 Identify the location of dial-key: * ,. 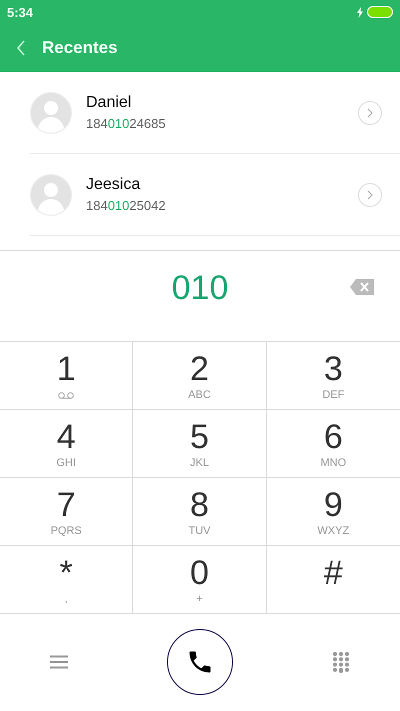
(67, 580).